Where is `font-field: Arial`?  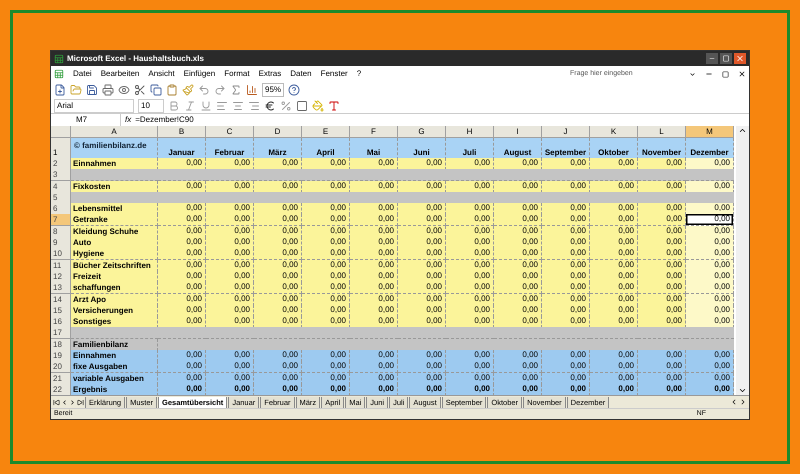 font-field: Arial is located at coordinates (94, 105).